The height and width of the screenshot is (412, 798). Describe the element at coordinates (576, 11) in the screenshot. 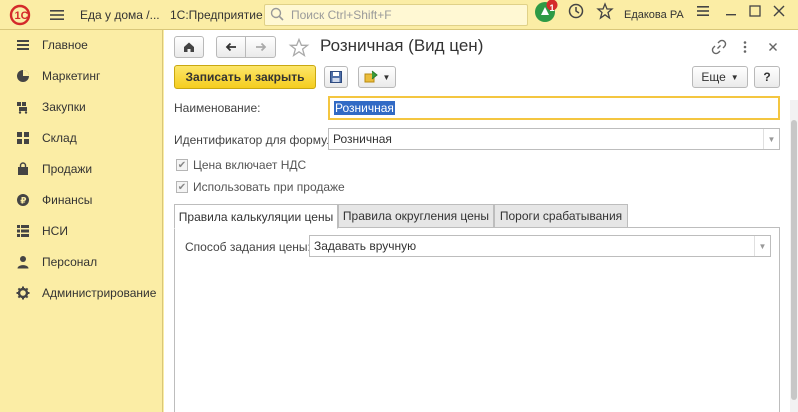

I see `history-icon` at that location.